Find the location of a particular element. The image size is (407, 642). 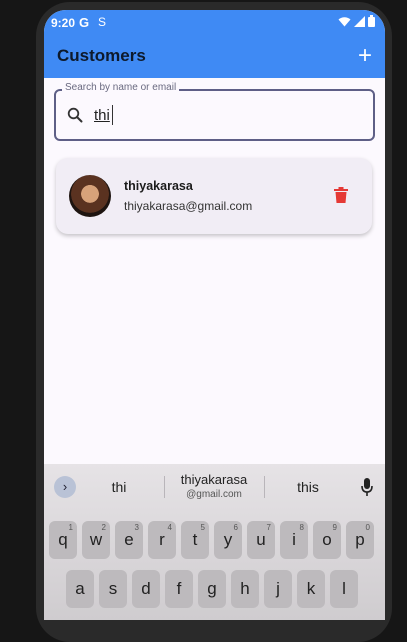

key-f: f is located at coordinates (179, 589).